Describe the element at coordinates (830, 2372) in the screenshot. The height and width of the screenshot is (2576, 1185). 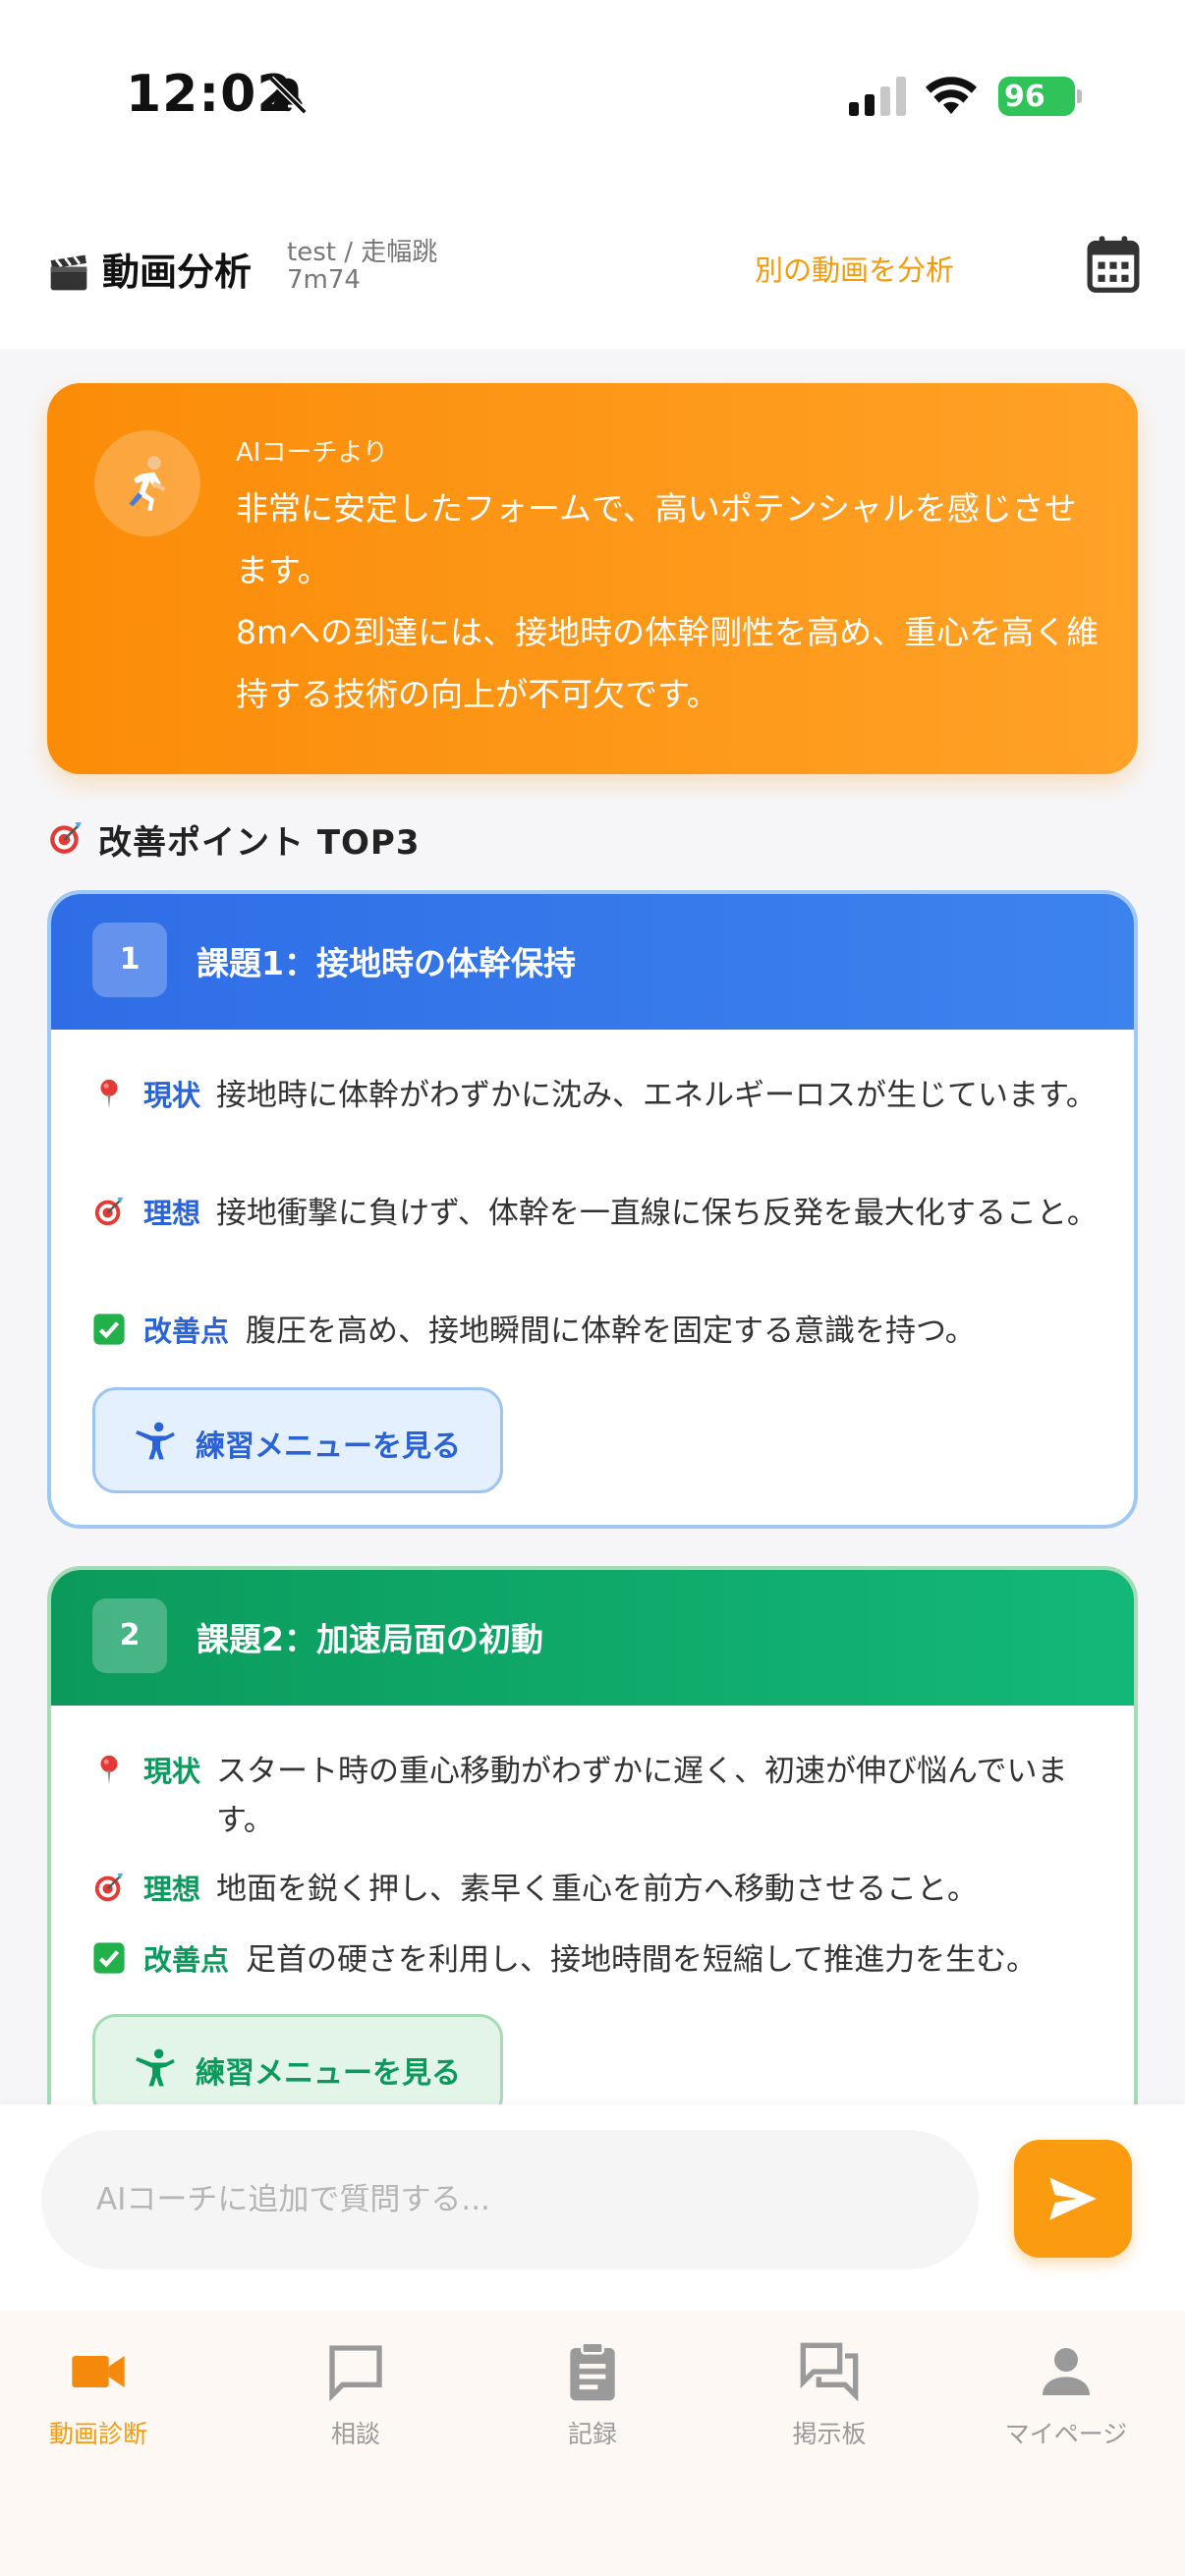
I see `forum-icon` at that location.